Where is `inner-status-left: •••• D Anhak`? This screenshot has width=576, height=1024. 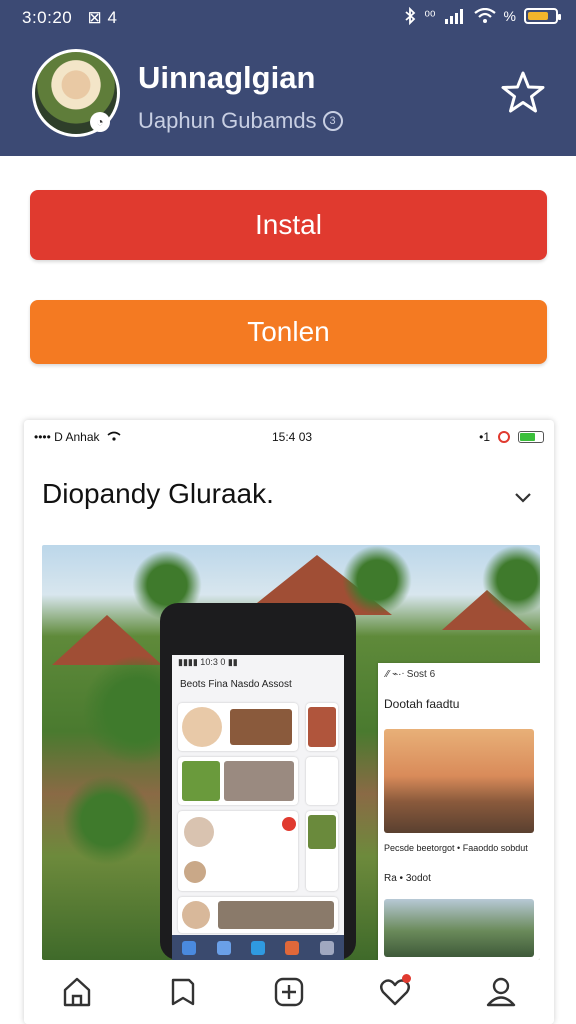
inner-status-left: •••• D Anhak is located at coordinates (77, 437).